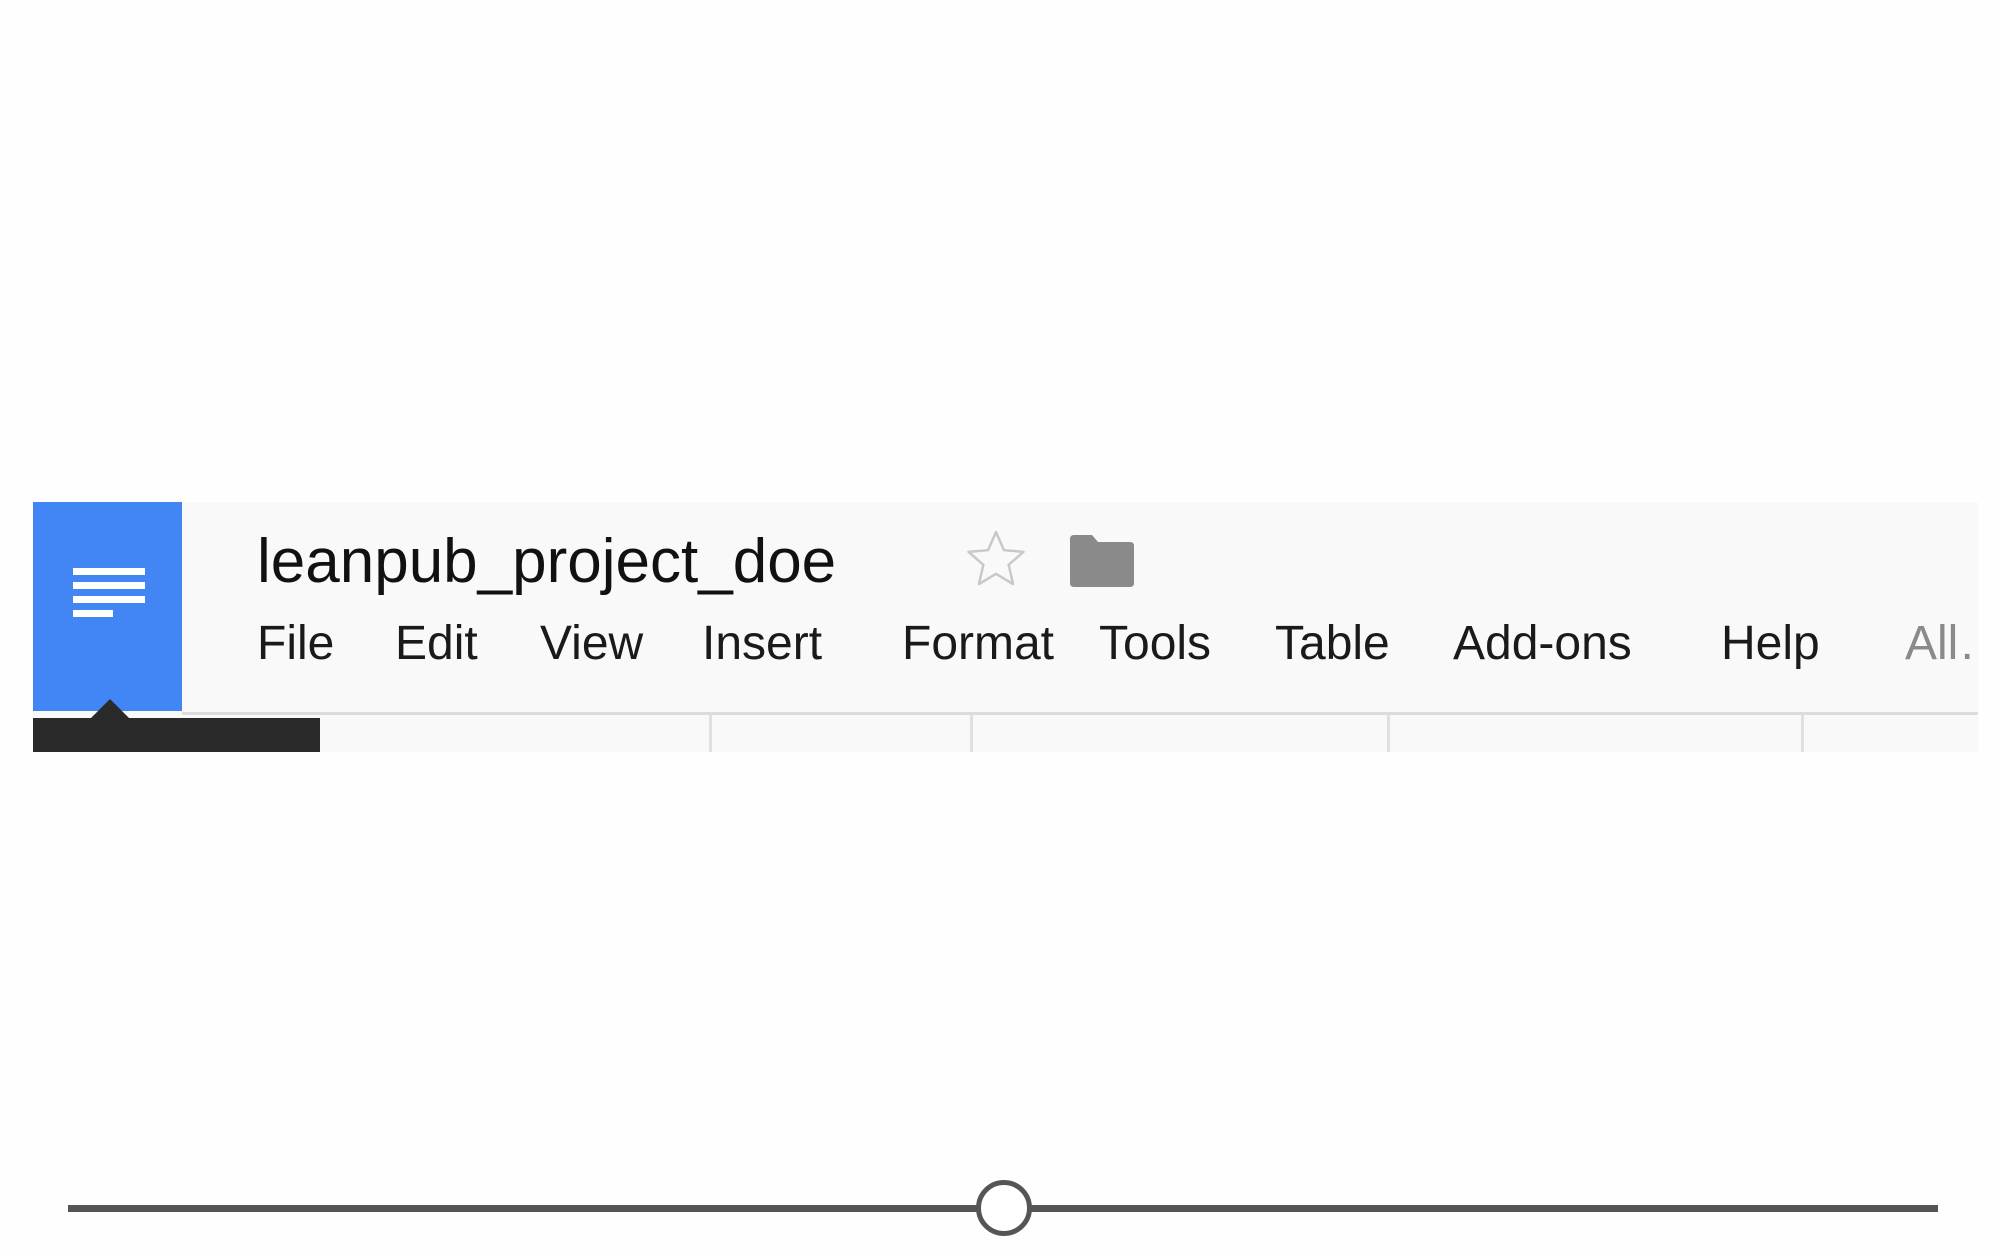 This screenshot has height=1250, width=2000. What do you see at coordinates (996, 559) in the screenshot?
I see `star-outline-icon` at bounding box center [996, 559].